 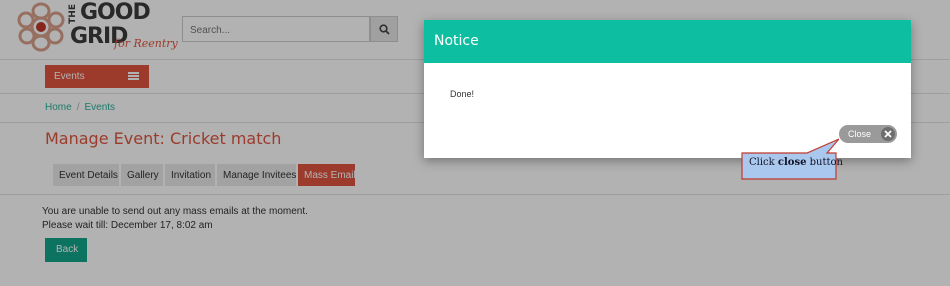 What do you see at coordinates (888, 134) in the screenshot?
I see `close-icon` at bounding box center [888, 134].